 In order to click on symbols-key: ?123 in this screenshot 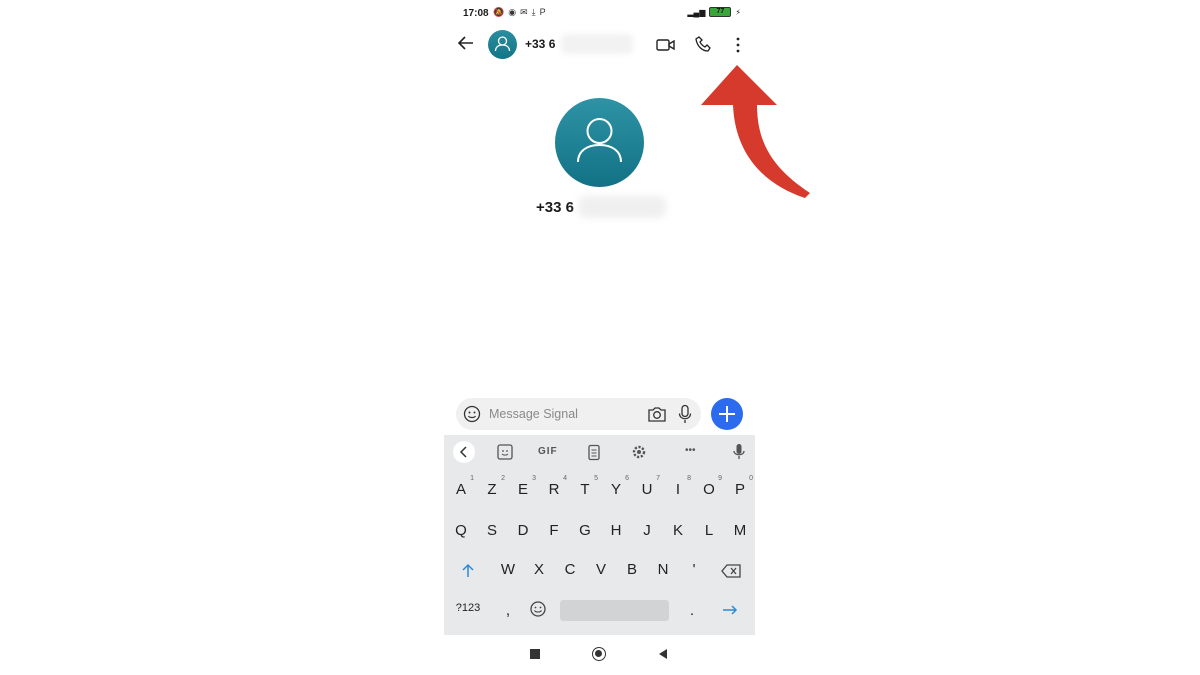, I will do `click(468, 608)`.